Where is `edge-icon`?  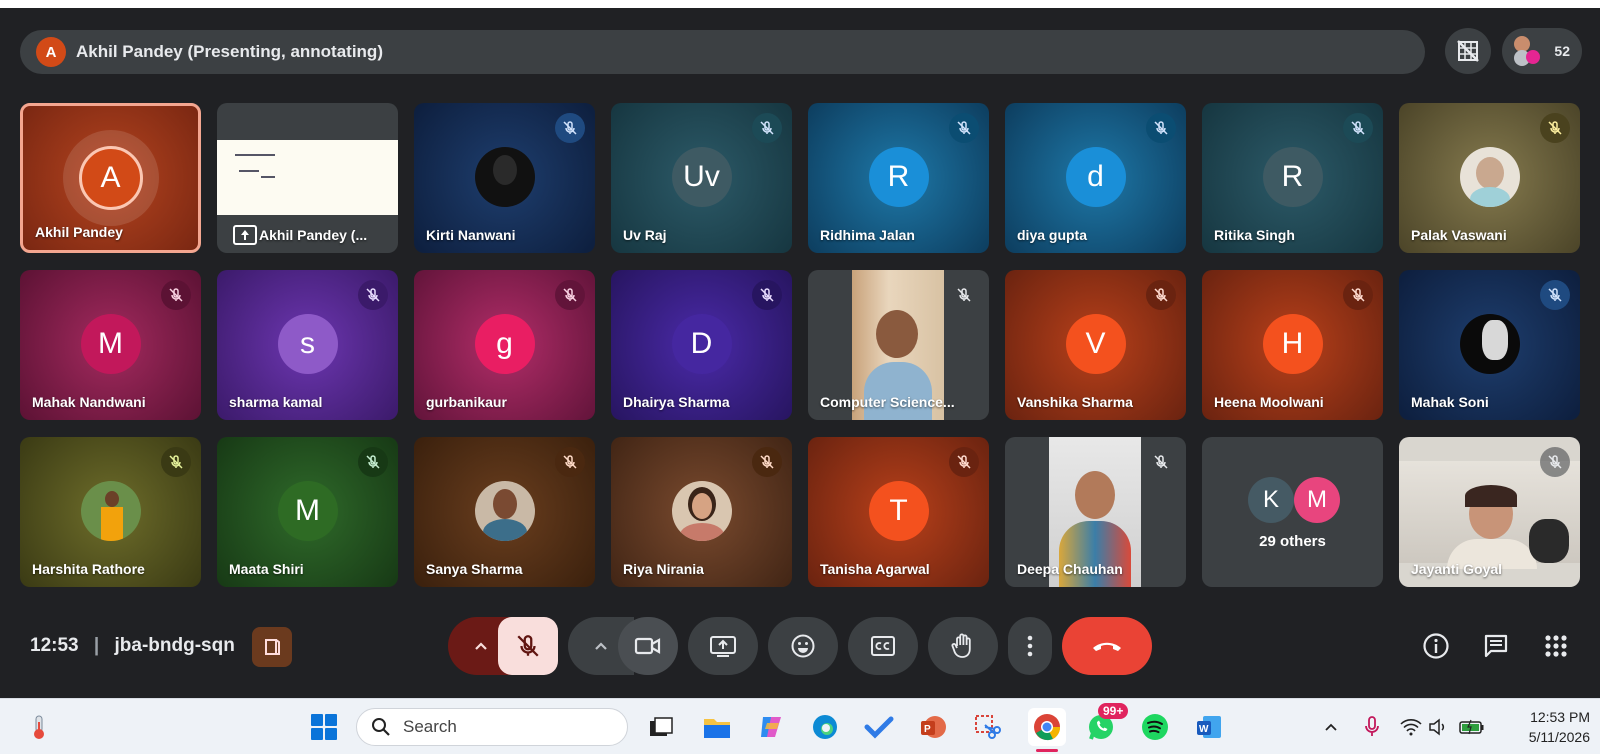
edge-icon is located at coordinates (825, 727).